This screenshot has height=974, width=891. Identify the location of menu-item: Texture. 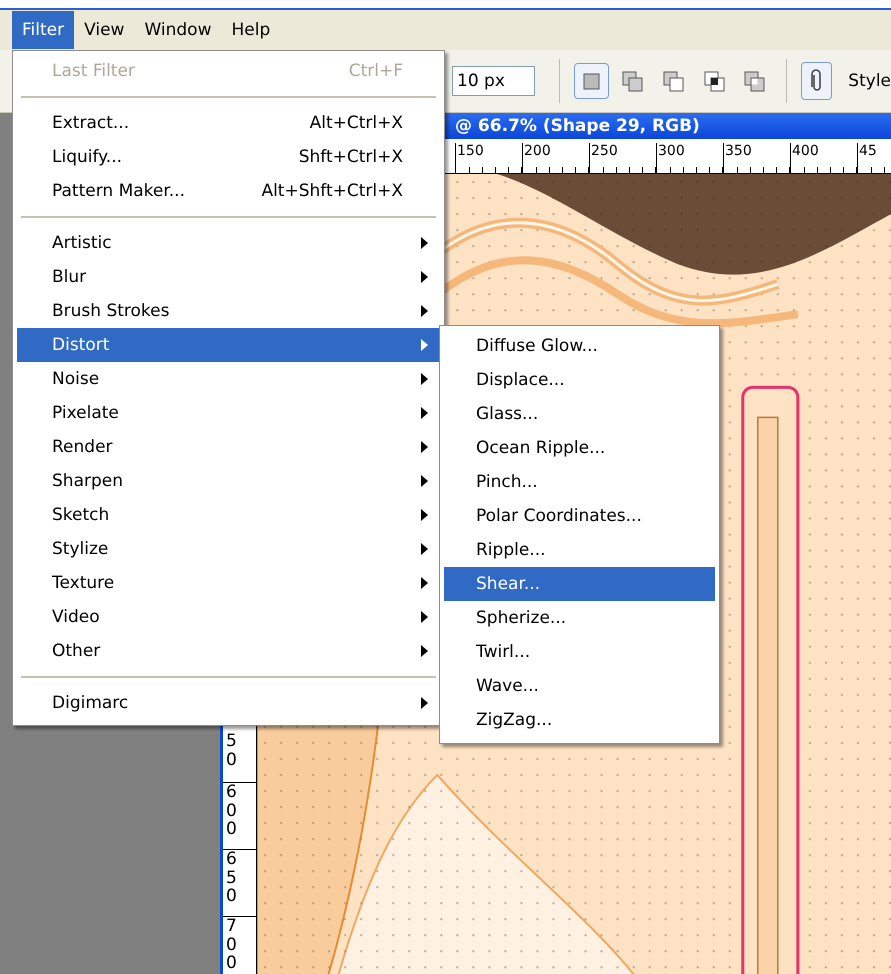
(228, 583).